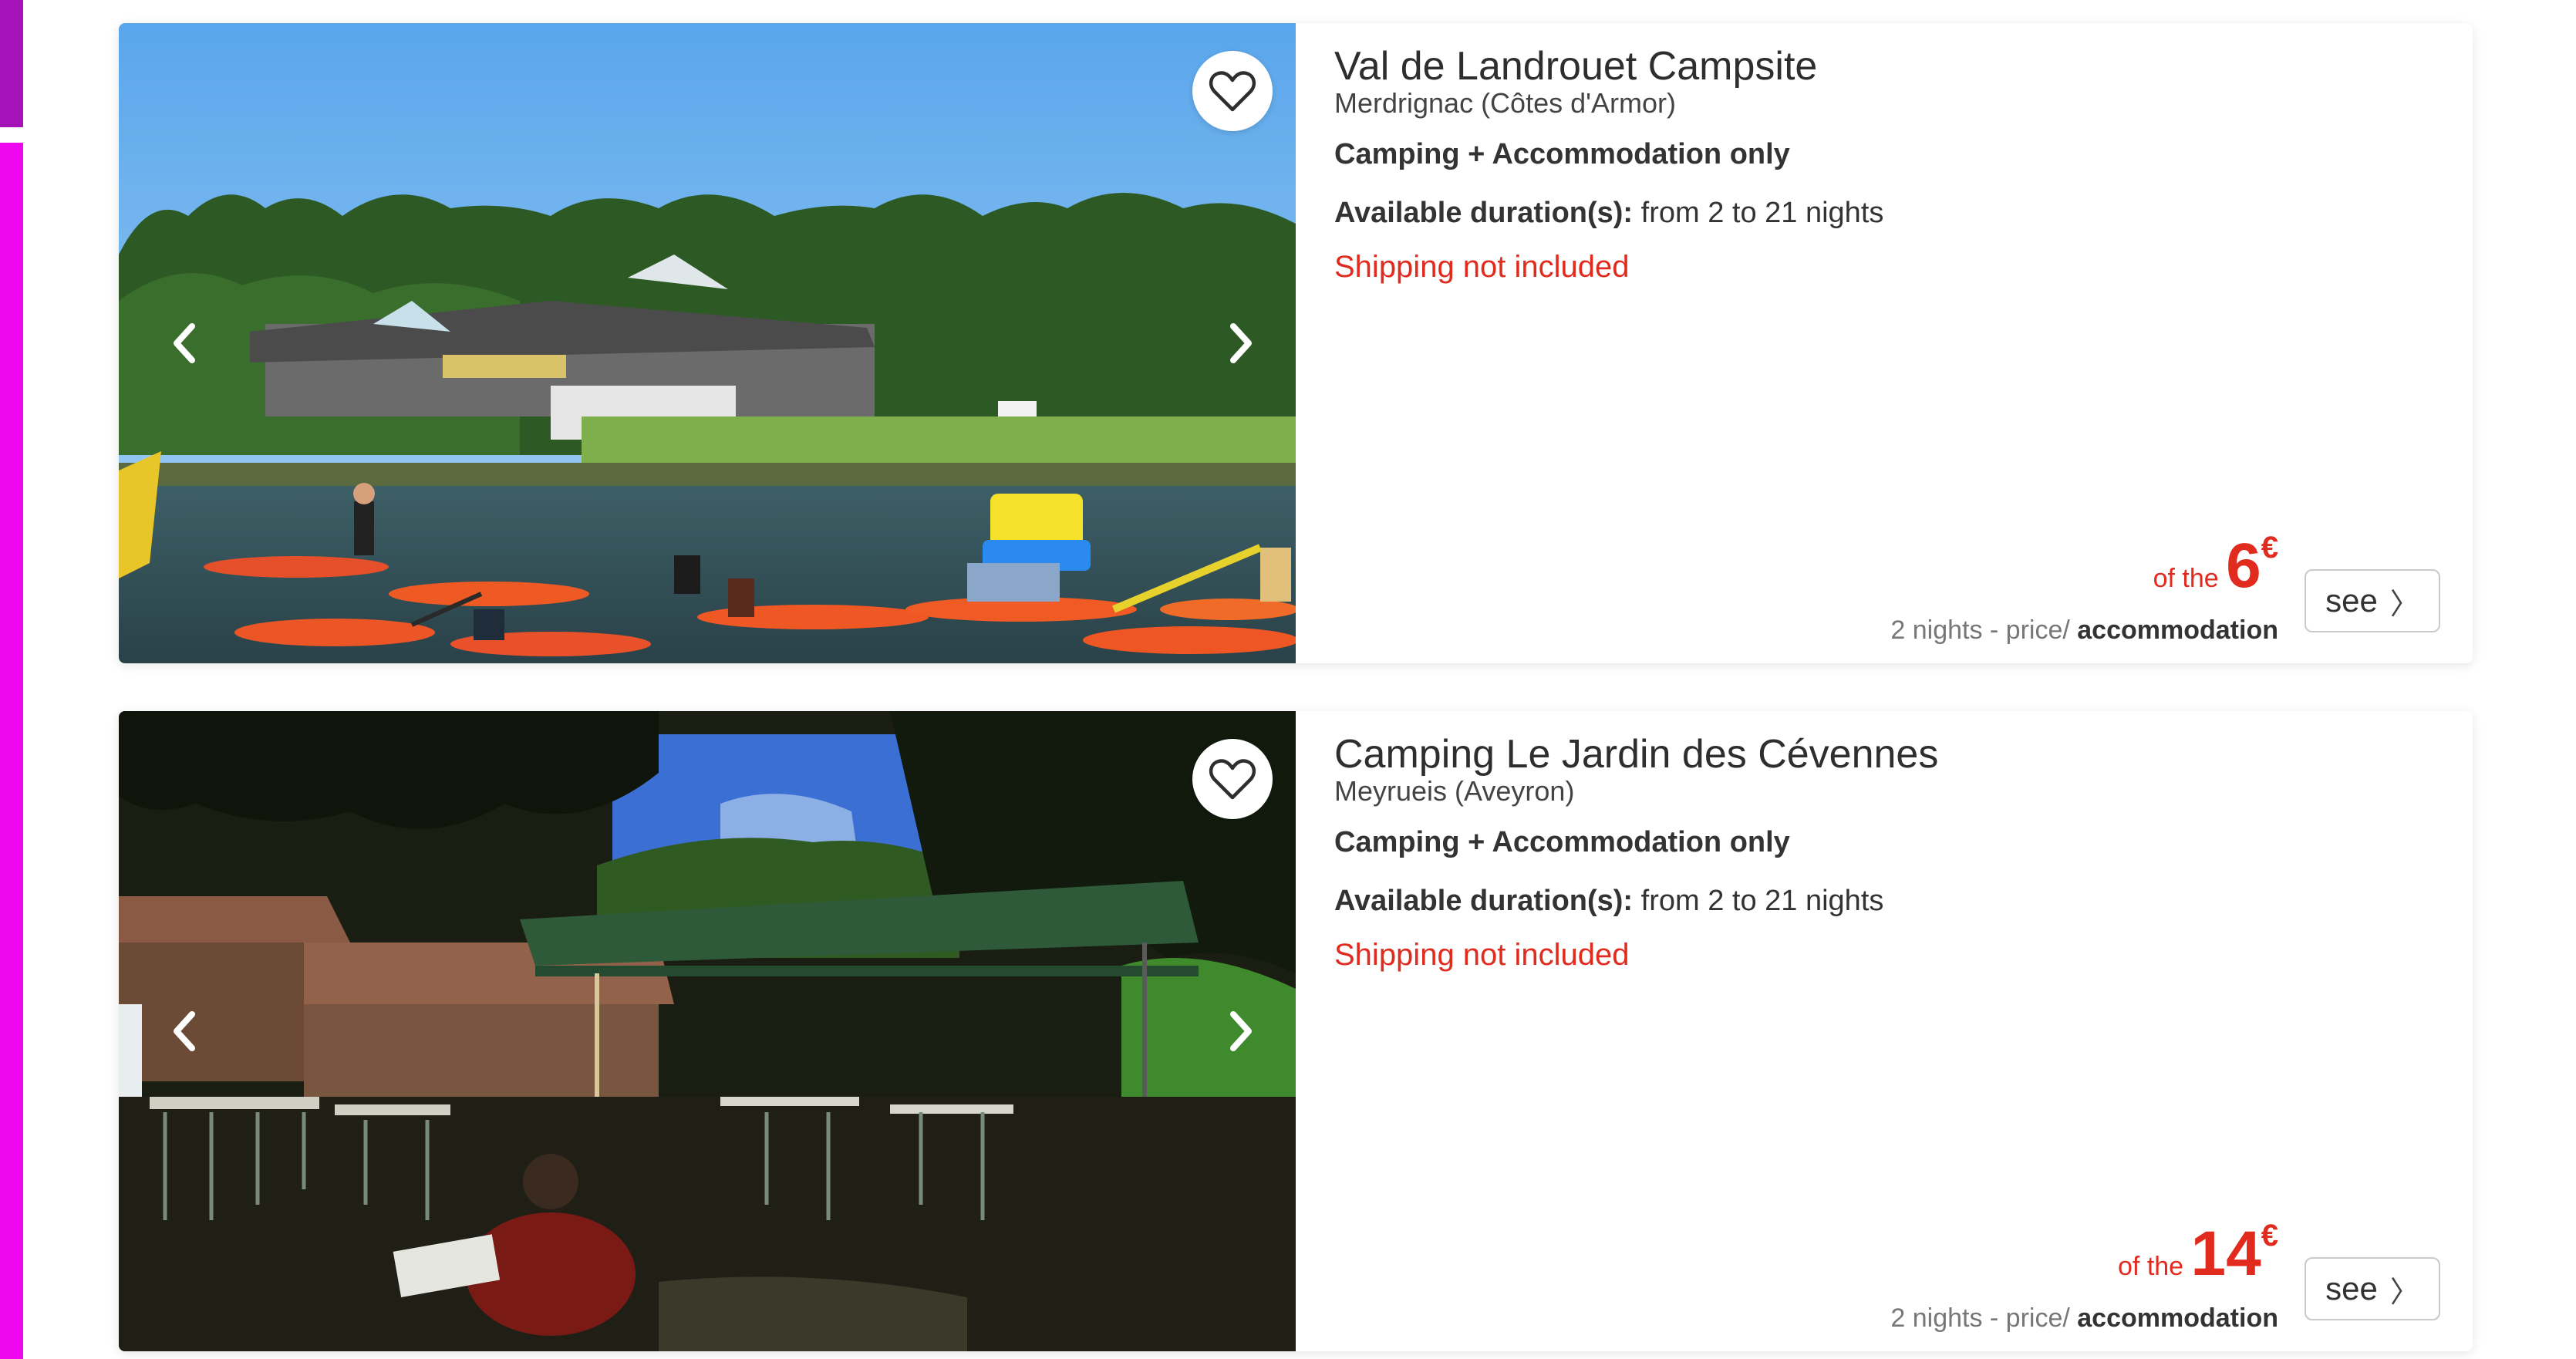 This screenshot has height=1359, width=2576. Describe the element at coordinates (2084, 566) in the screenshot. I see `price-line: of the 6€` at that location.